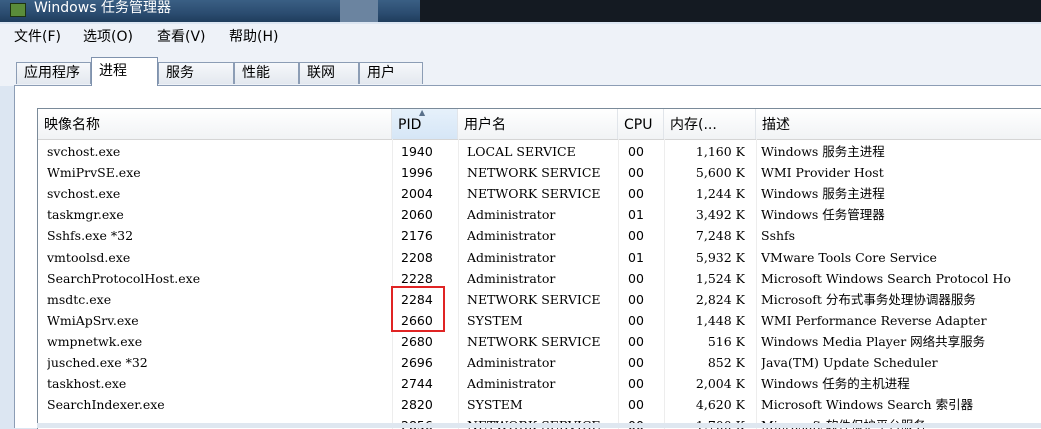 This screenshot has width=1041, height=429. I want to click on cell-desc: Microsoft 分布式事务处理协调器服务, so click(868, 299).